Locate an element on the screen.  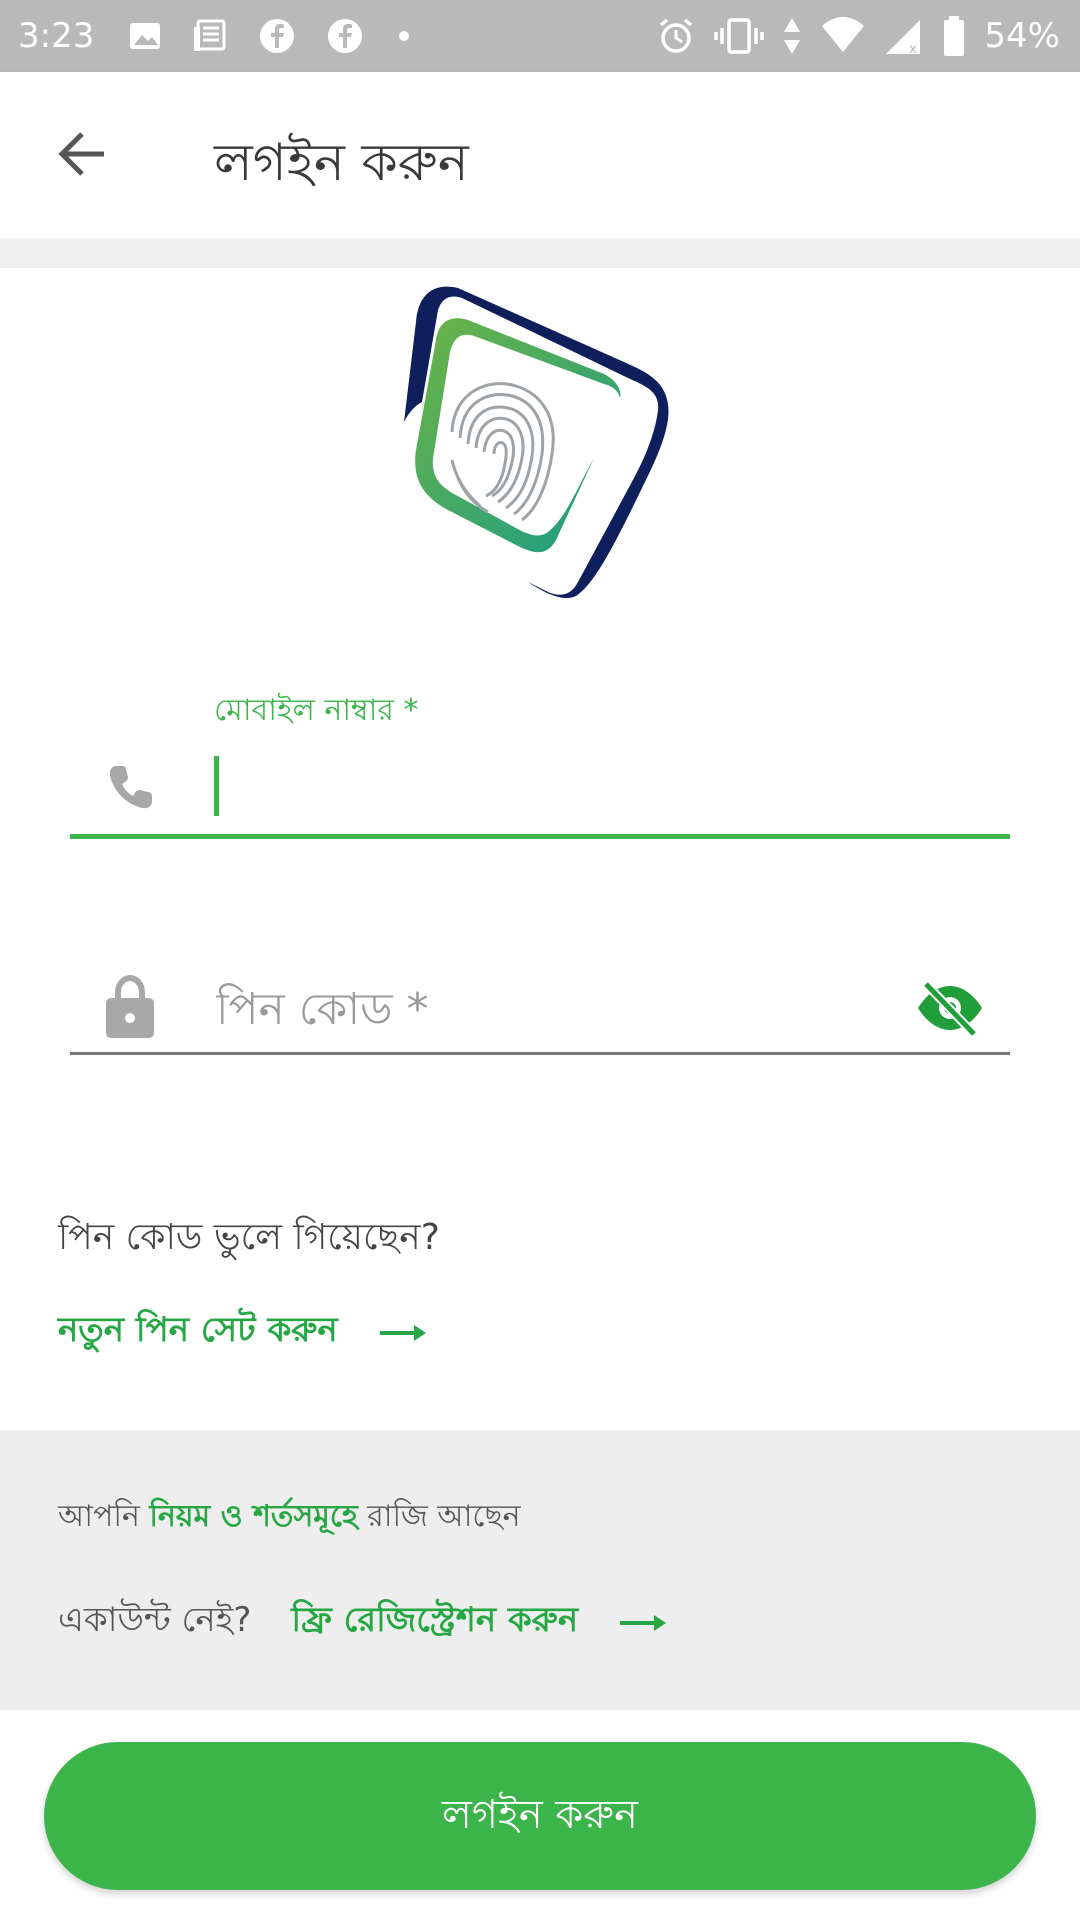
register-line: একাউন্ট নেই? ফ্রি রেজিস্ট্রেশন করুন is located at coordinates (363, 1622).